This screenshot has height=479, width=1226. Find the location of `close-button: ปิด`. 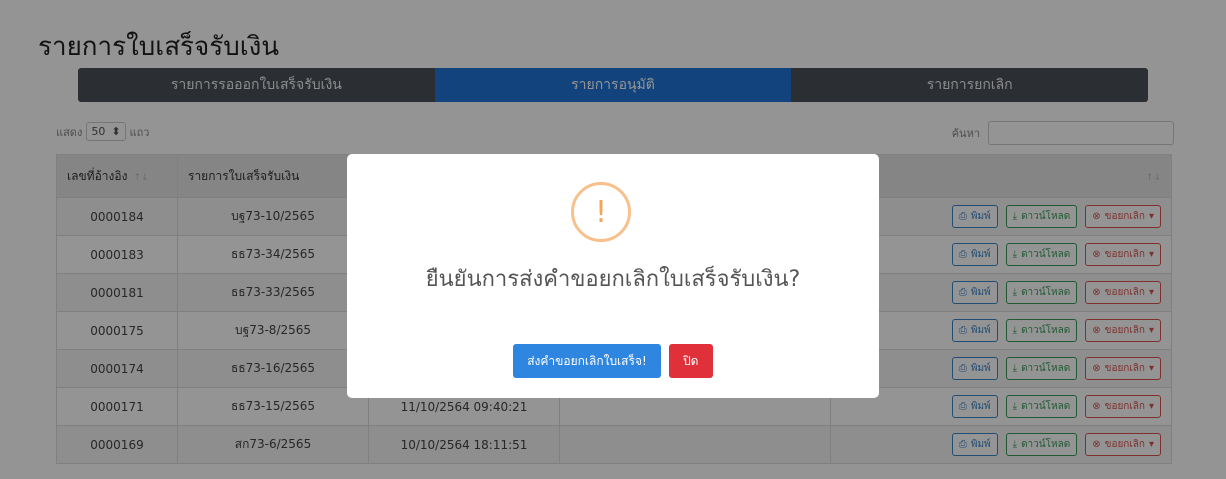

close-button: ปิด is located at coordinates (690, 361).